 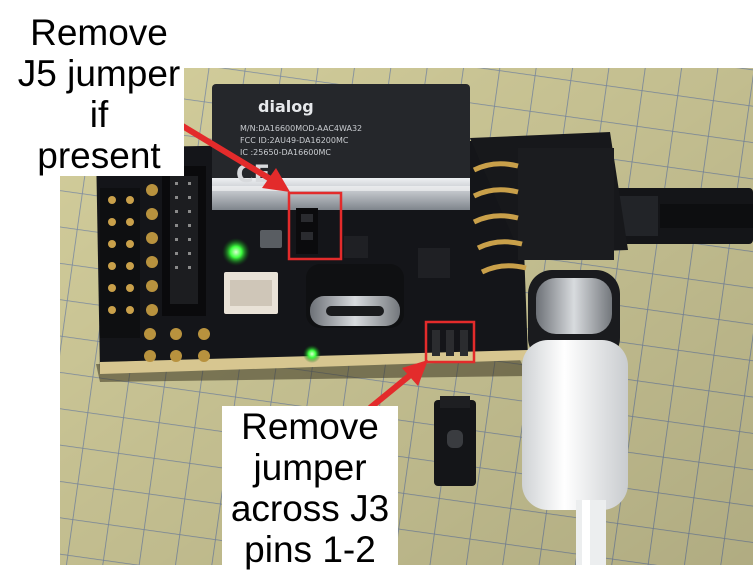 I want to click on j5-jumper, so click(x=307, y=231).